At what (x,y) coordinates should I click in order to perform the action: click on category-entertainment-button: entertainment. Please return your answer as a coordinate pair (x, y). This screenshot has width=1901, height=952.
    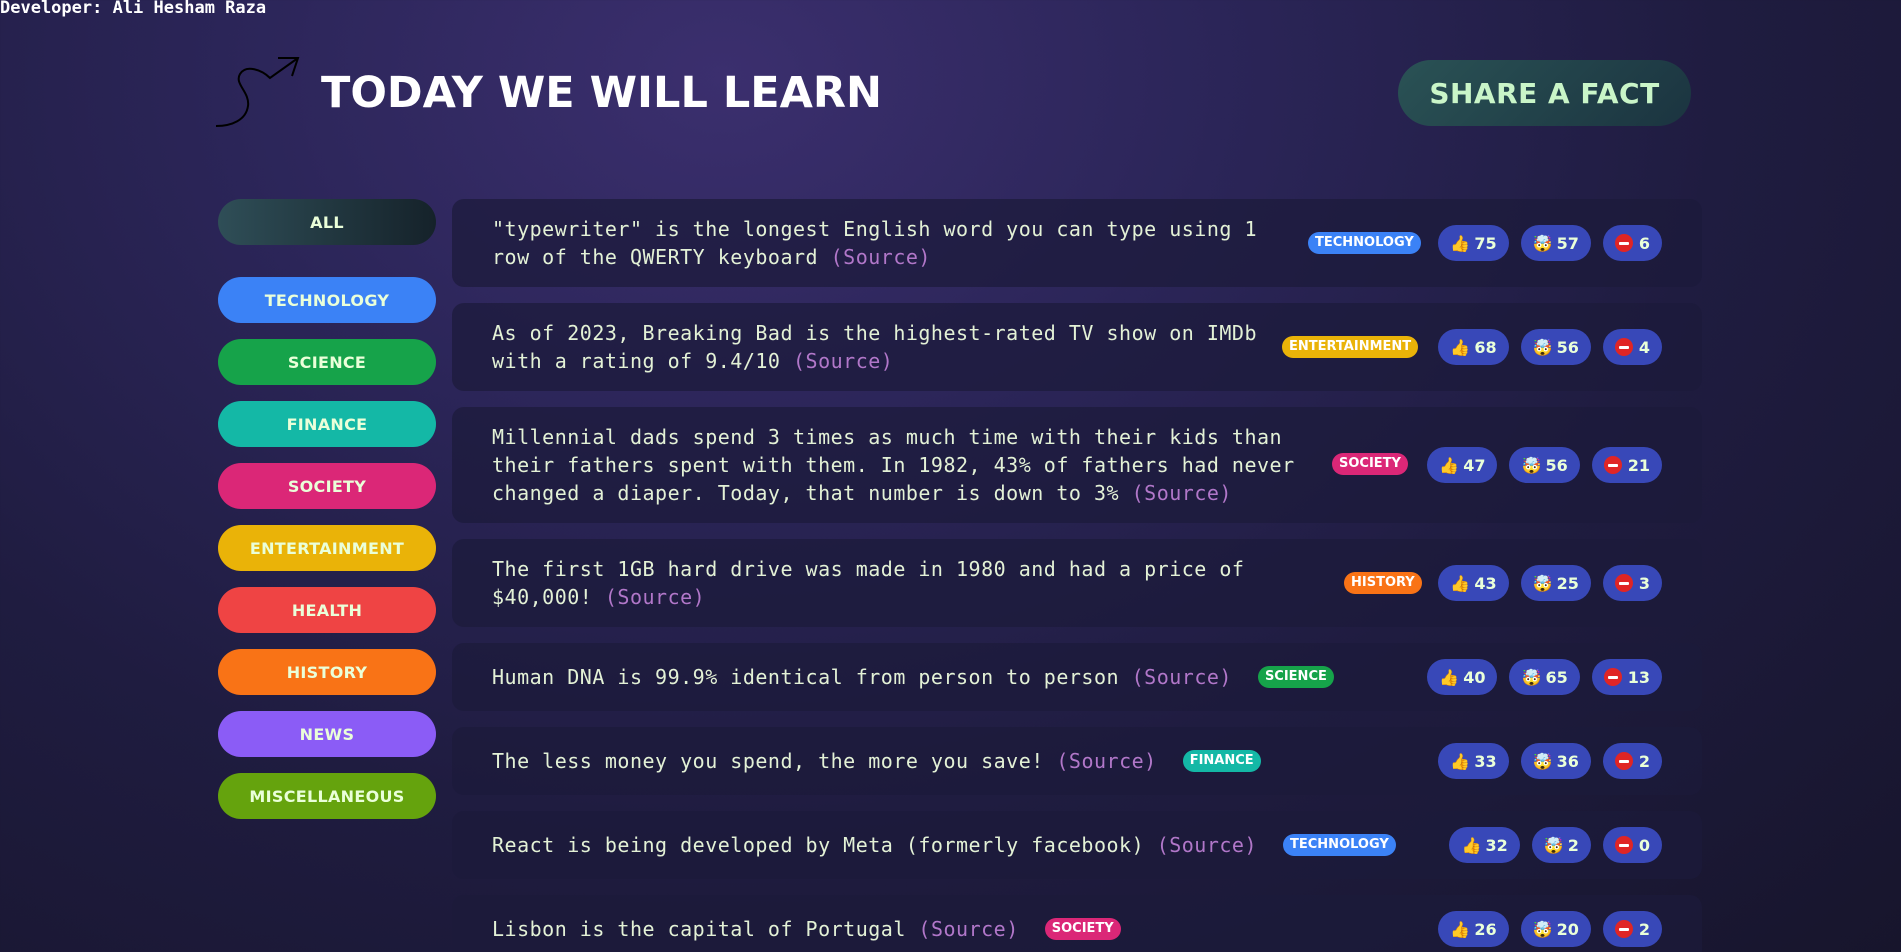
    Looking at the image, I should click on (327, 548).